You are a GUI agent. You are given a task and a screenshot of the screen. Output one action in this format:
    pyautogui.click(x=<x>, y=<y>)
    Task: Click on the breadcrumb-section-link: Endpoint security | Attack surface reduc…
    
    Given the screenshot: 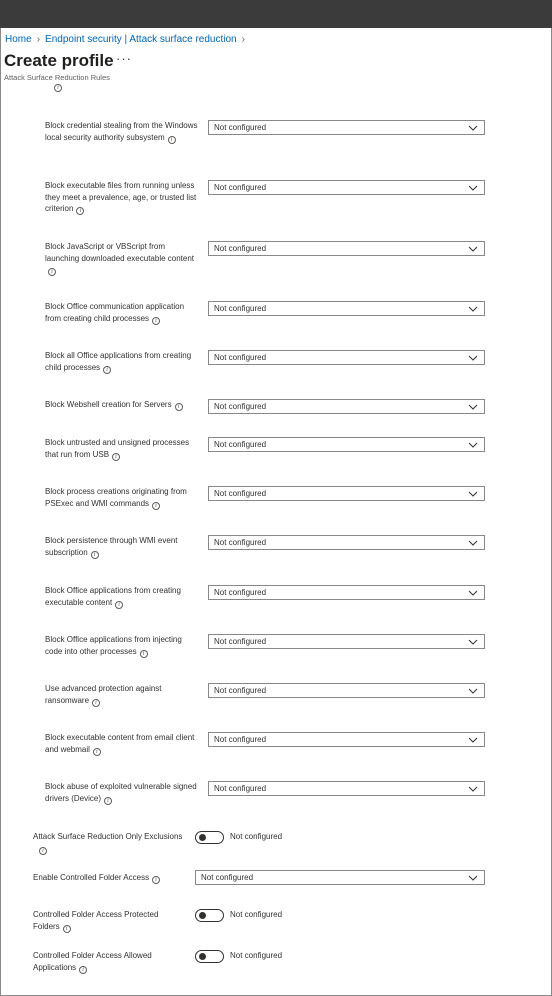 What is the action you would take?
    pyautogui.click(x=141, y=39)
    